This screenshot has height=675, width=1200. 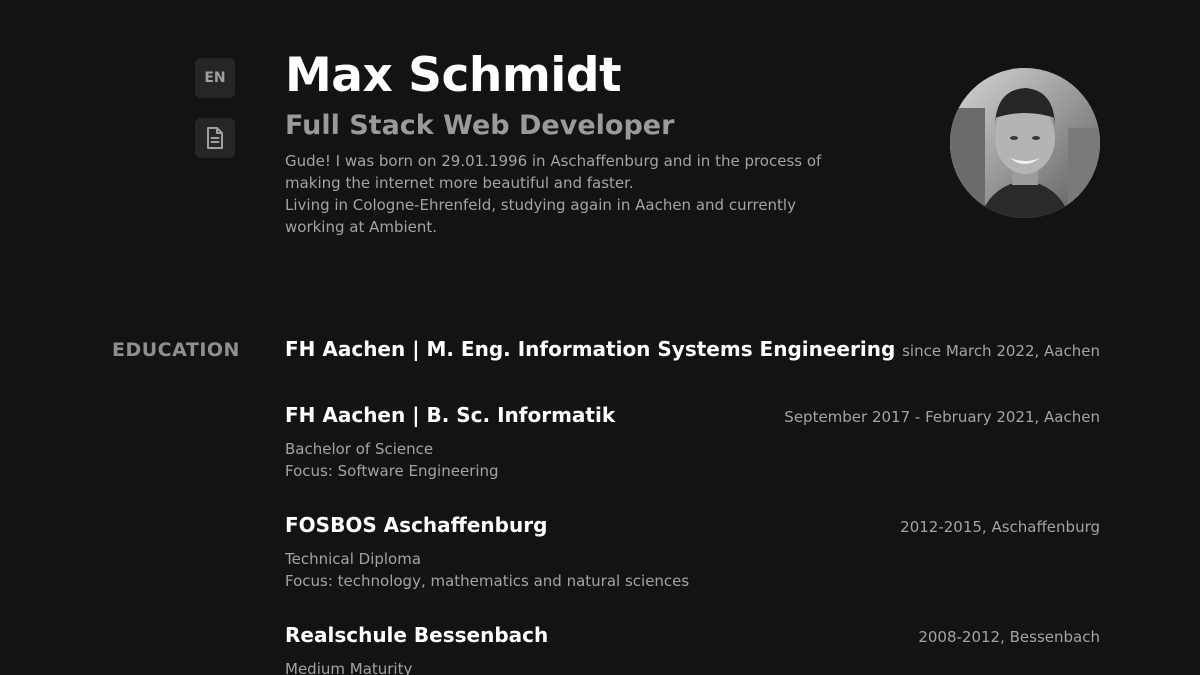 I want to click on avatar, so click(x=1025, y=143).